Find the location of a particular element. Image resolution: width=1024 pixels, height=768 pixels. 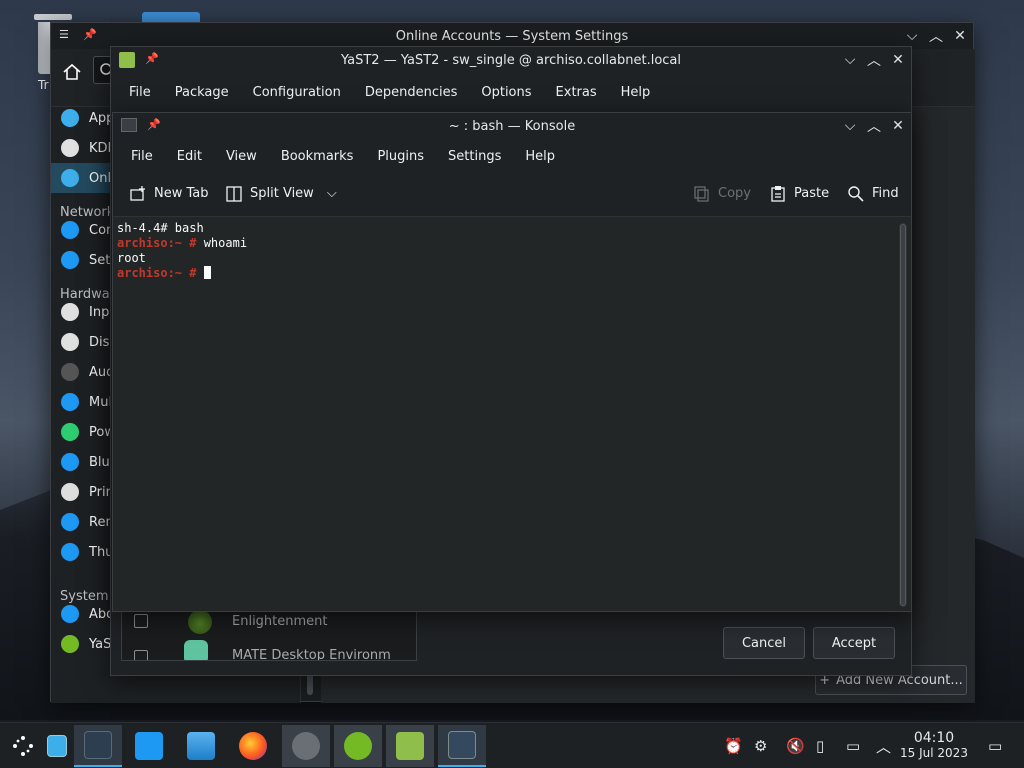

task-discover is located at coordinates (149, 746).